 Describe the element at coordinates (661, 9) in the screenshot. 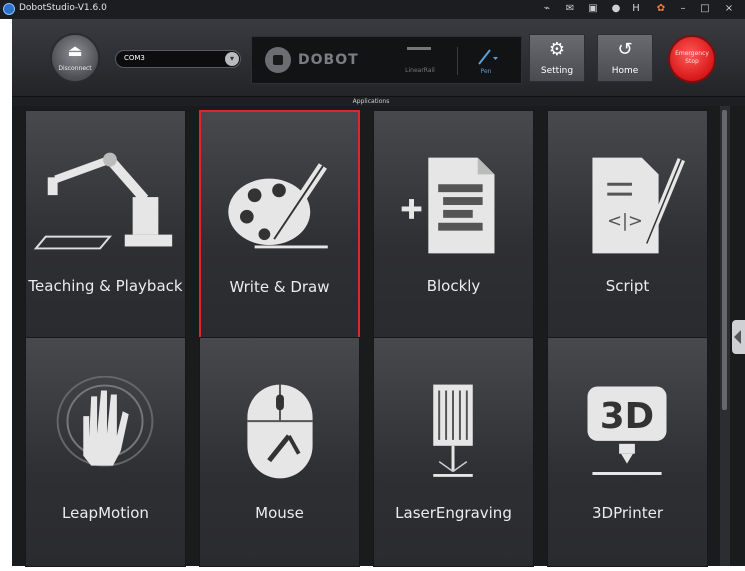

I see `skin-icon: ✿` at that location.